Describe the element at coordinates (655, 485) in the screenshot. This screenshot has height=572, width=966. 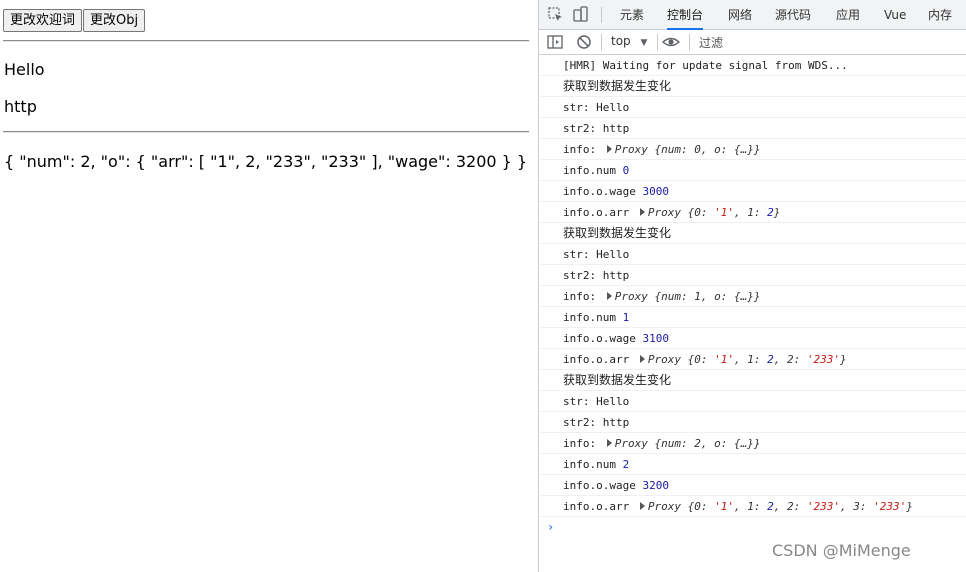
I see `wage-value: 3200` at that location.